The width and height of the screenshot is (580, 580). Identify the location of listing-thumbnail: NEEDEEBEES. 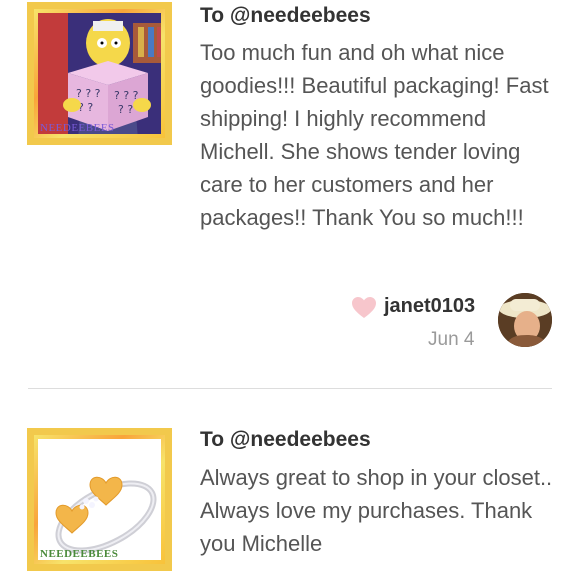
(99, 499).